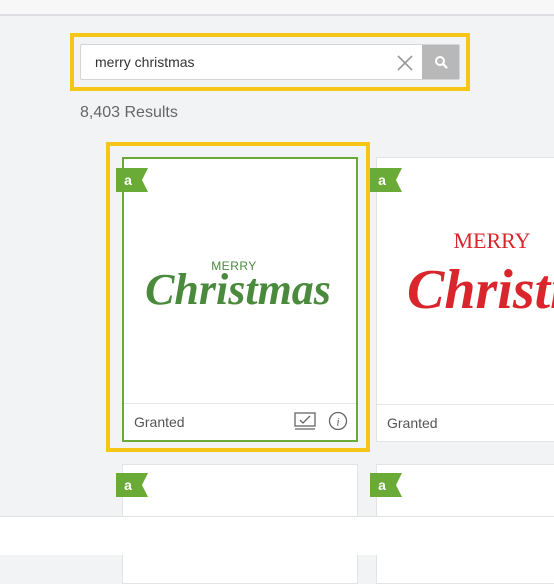  I want to click on search-bar, so click(270, 62).